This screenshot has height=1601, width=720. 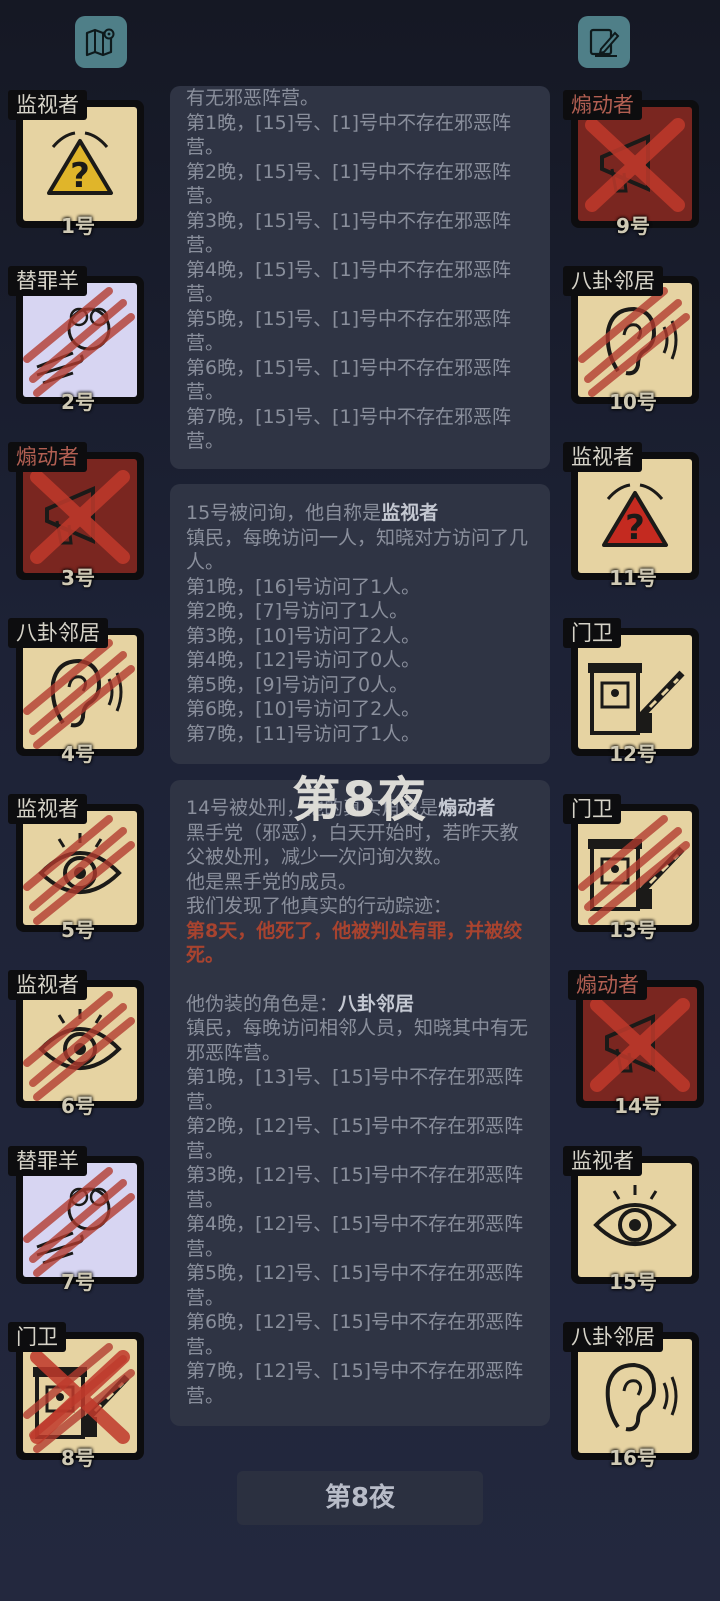 What do you see at coordinates (349, 282) in the screenshot?
I see `log-line: 第4晚，[15]号、[1]号中不存在邪恶阵营。` at bounding box center [349, 282].